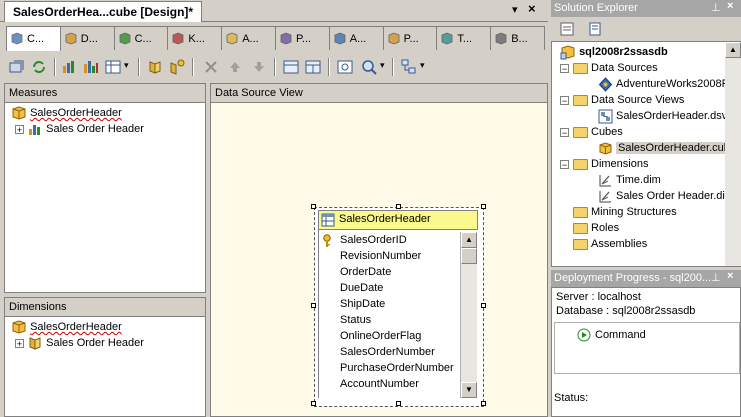 The width and height of the screenshot is (741, 417). I want to click on solution-item: − Data Source Views, so click(622, 100).